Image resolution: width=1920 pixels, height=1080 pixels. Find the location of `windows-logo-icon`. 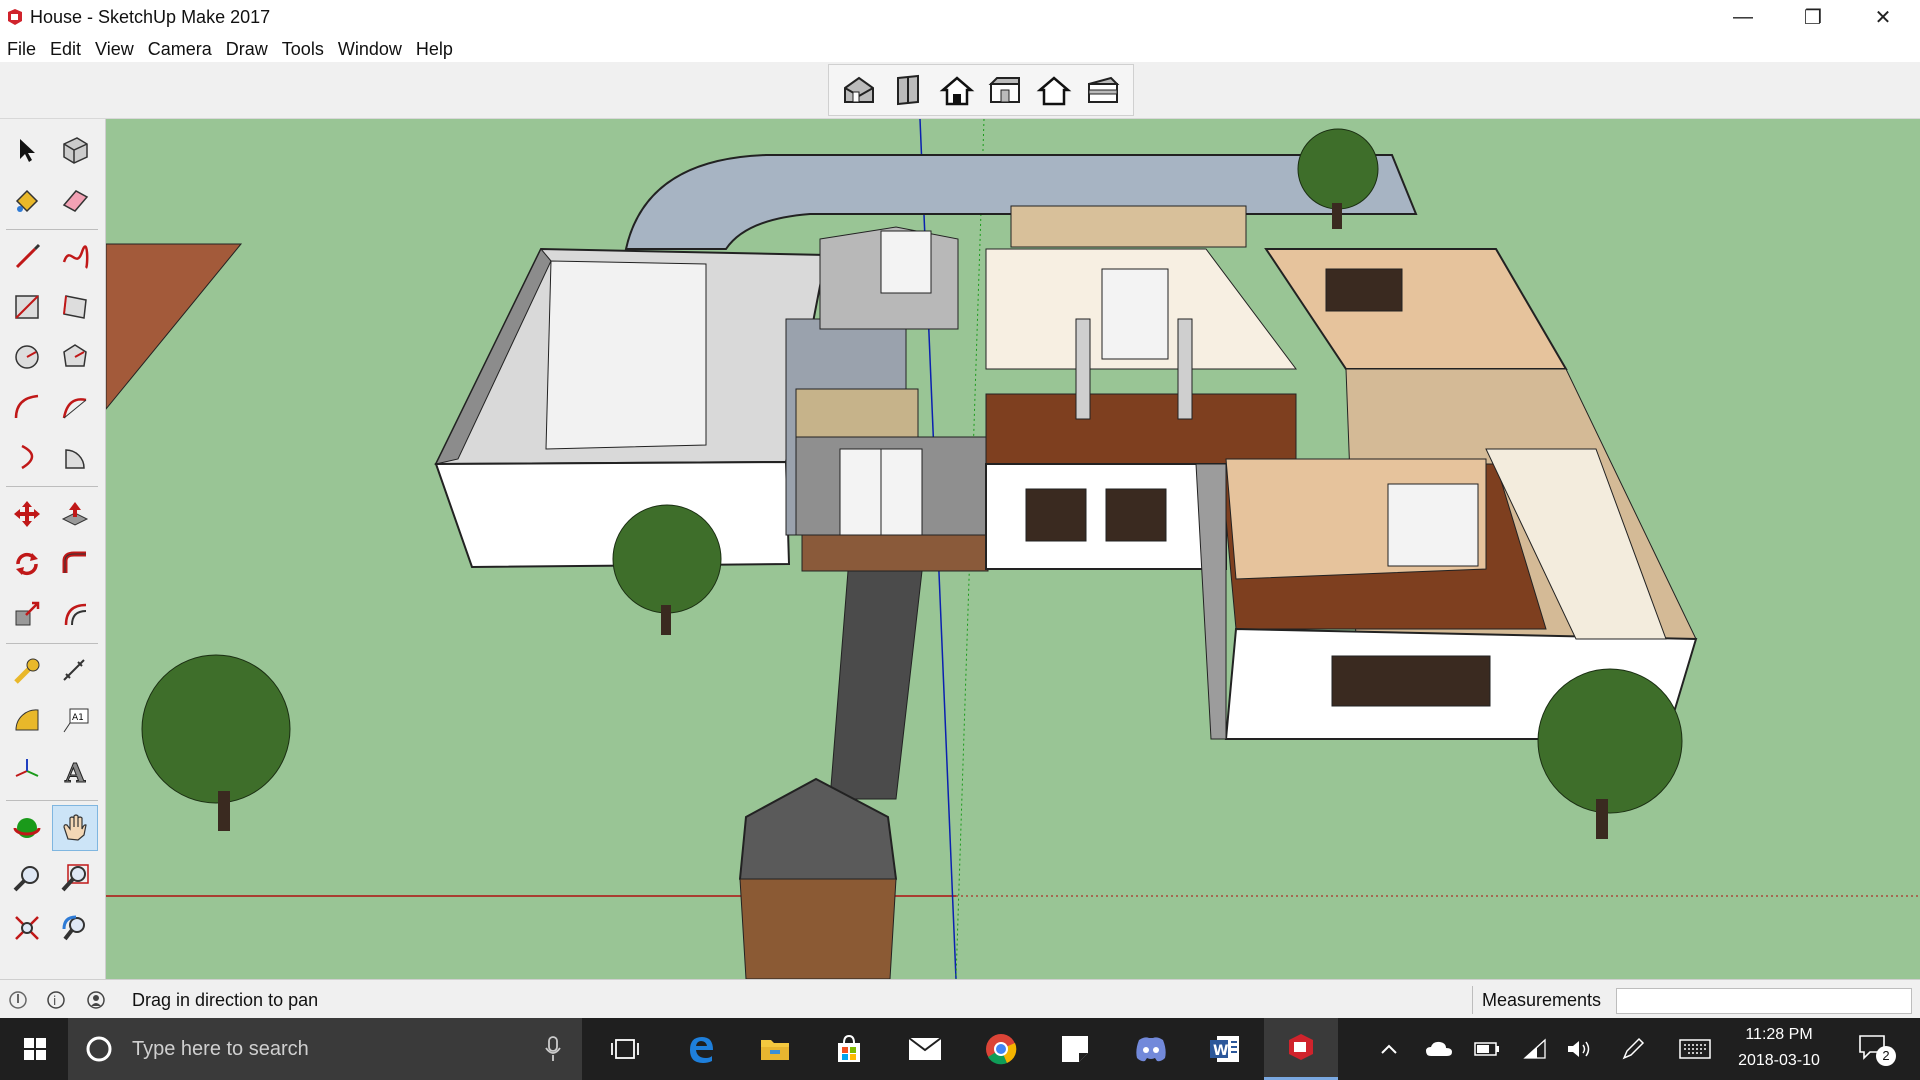

windows-logo-icon is located at coordinates (35, 1049).